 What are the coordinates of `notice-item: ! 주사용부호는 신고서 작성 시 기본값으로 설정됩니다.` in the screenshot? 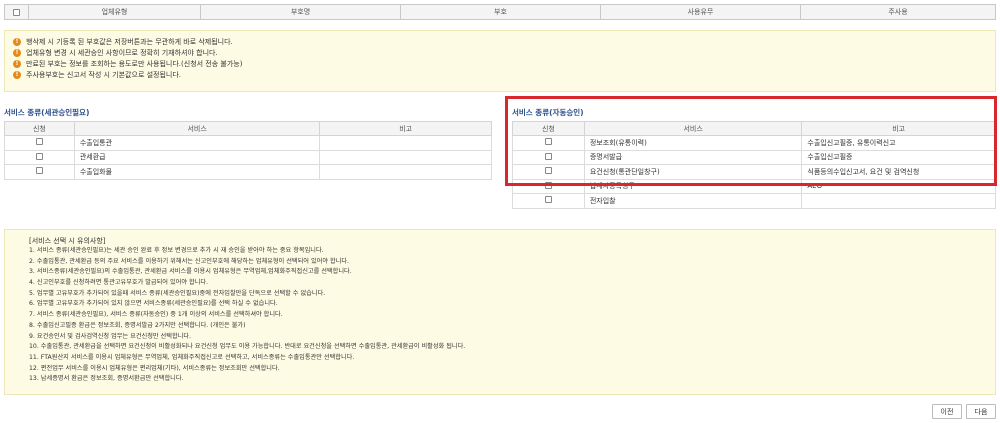 It's located at (500, 74).